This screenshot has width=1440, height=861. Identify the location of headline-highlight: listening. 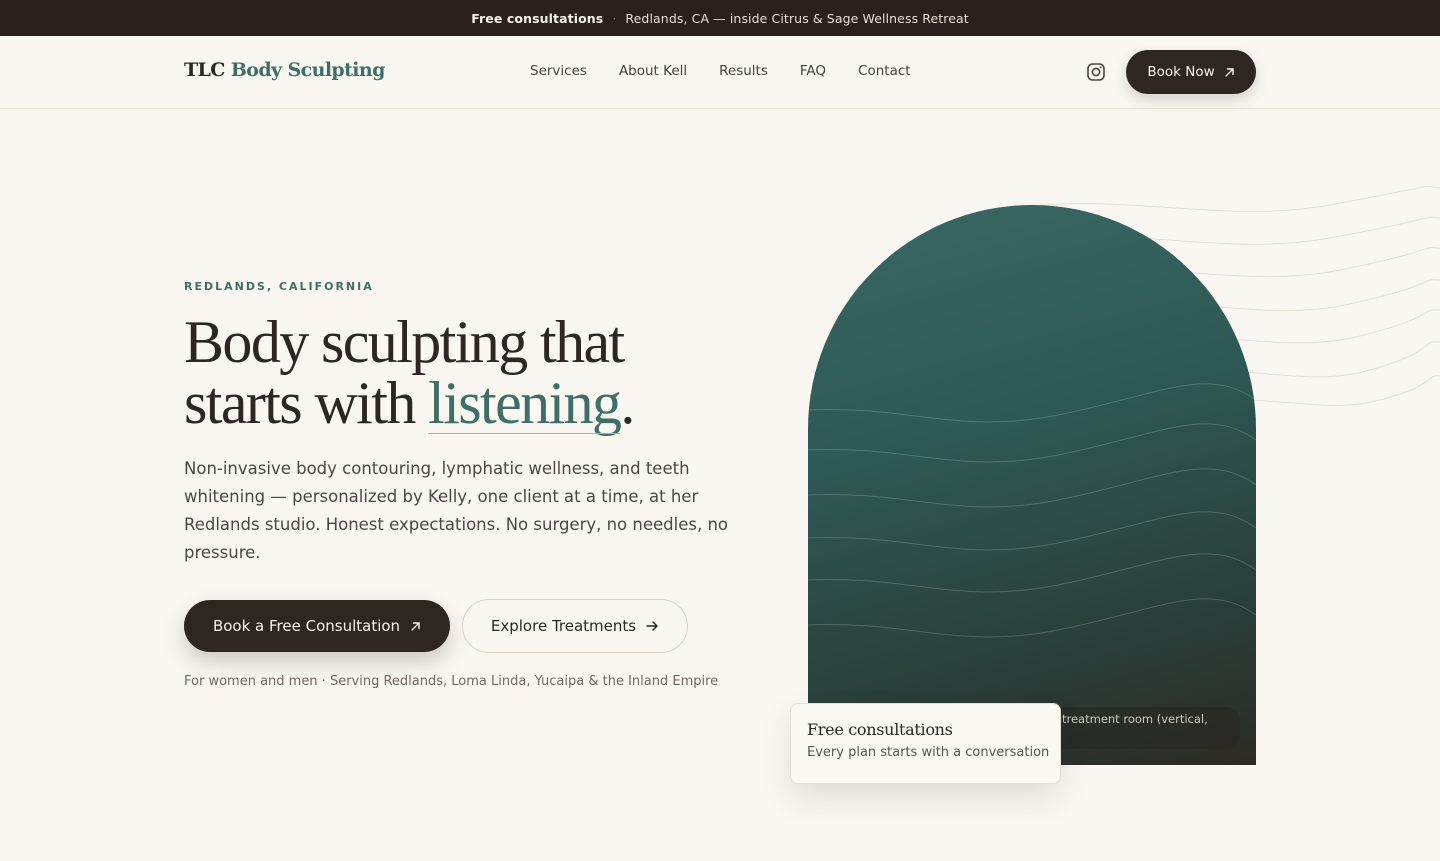
(525, 403).